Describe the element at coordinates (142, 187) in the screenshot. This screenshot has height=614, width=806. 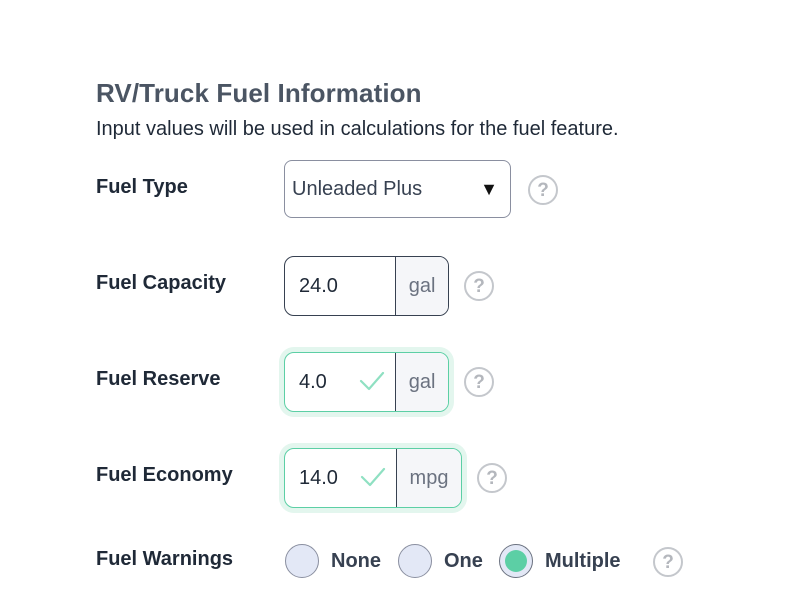
I see `fuel-type-label: Fuel Type` at that location.